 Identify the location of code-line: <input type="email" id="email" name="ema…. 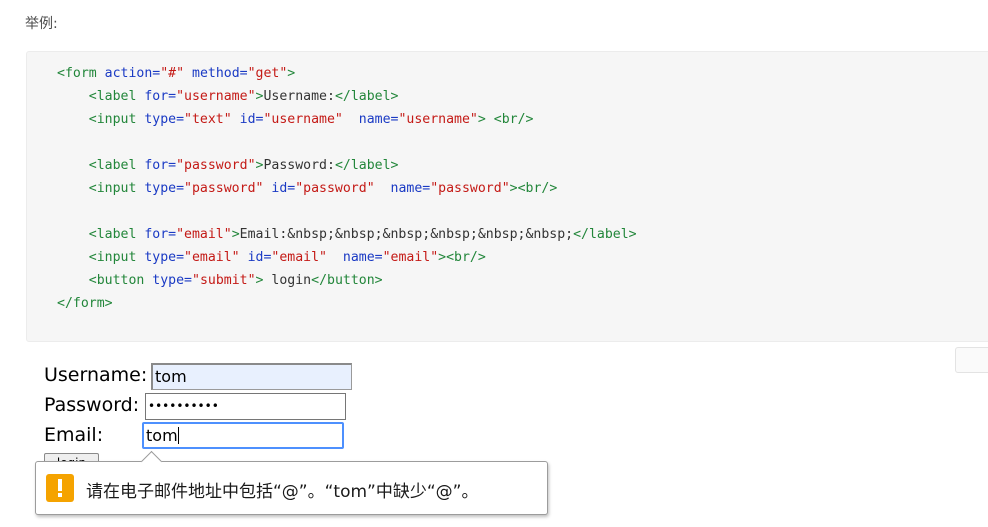
(347, 257).